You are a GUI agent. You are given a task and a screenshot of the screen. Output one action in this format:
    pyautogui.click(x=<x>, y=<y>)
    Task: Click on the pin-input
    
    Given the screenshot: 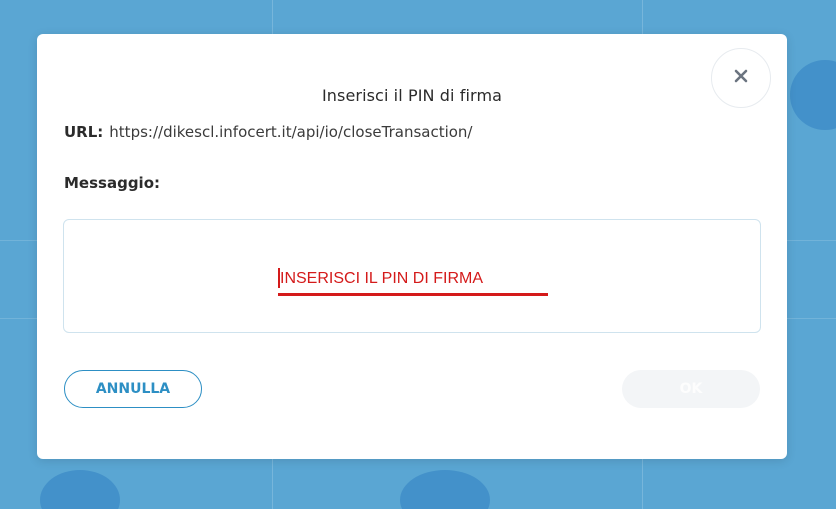 What is the action you would take?
    pyautogui.click(x=413, y=280)
    